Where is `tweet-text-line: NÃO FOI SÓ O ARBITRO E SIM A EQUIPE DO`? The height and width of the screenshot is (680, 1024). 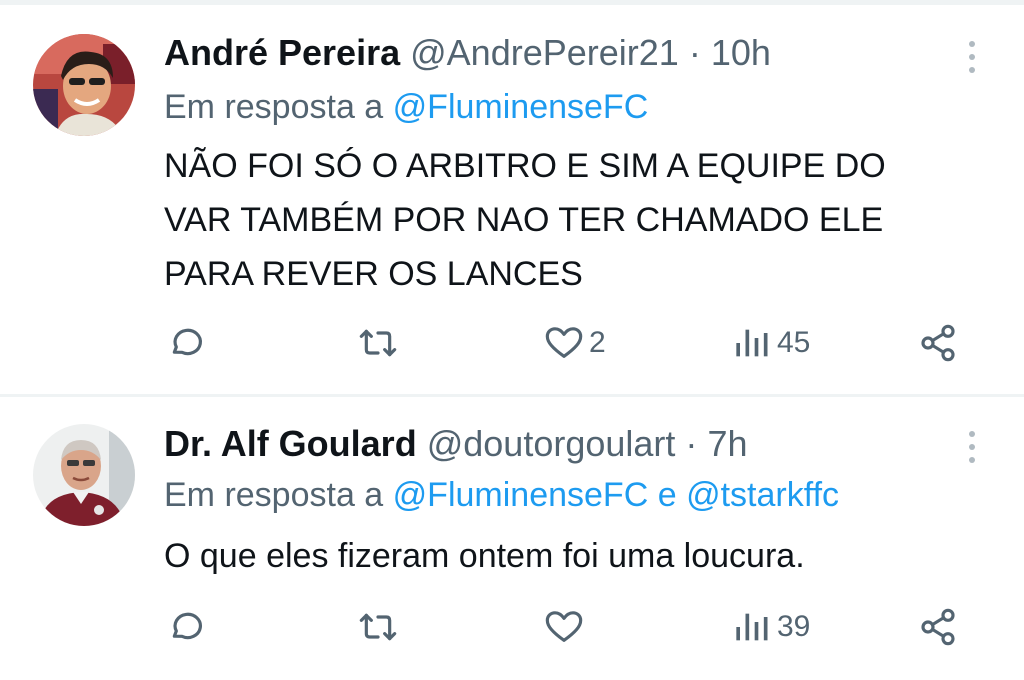 tweet-text-line: NÃO FOI SÓ O ARBITRO E SIM A EQUIPE DO is located at coordinates (525, 166).